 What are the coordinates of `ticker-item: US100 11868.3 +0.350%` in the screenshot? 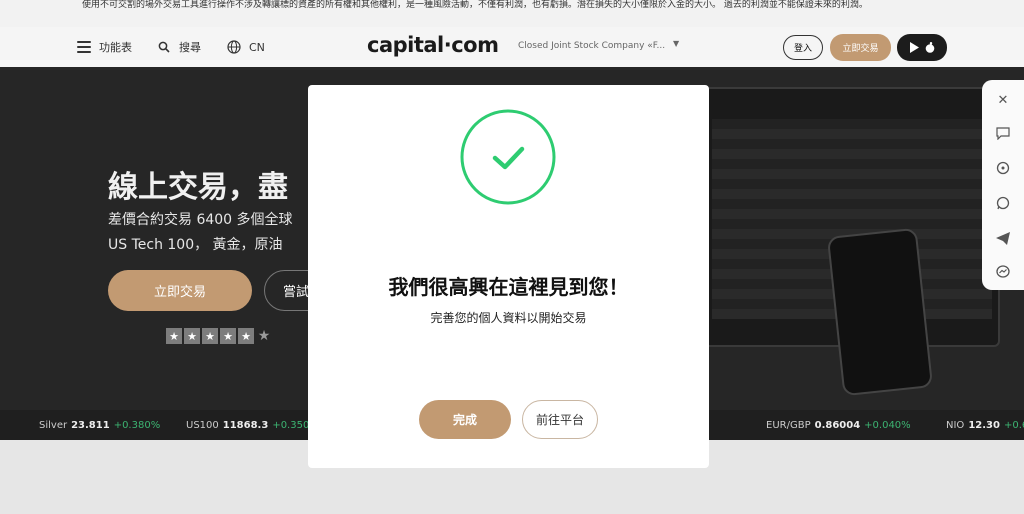 It's located at (252, 425).